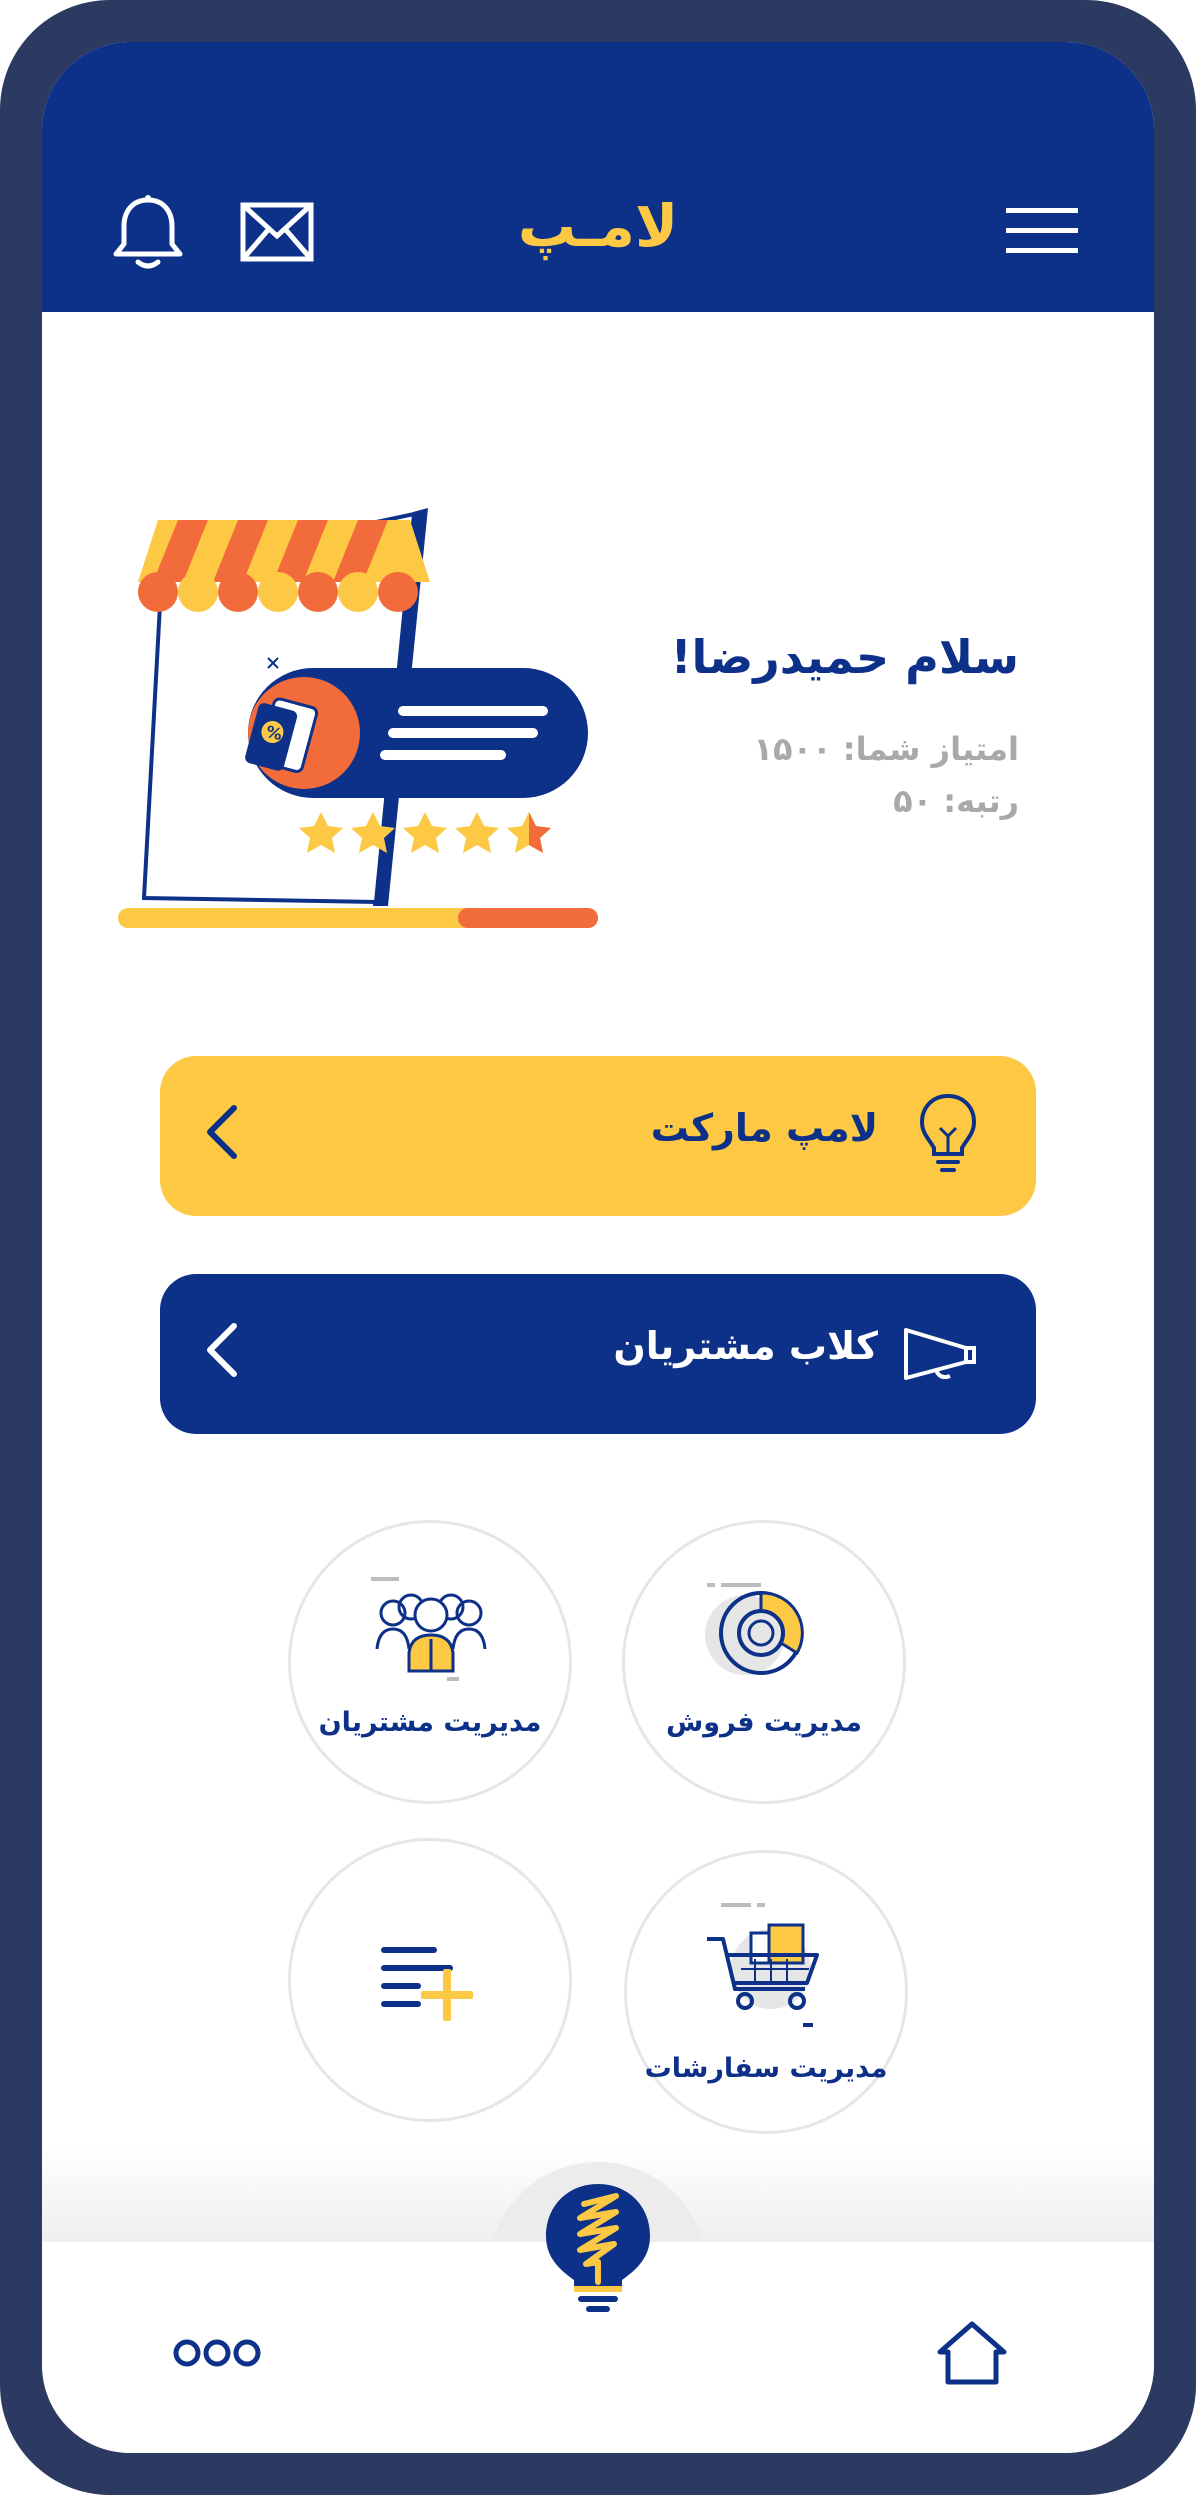 This screenshot has width=1196, height=2495. What do you see at coordinates (277, 234) in the screenshot?
I see `envelope-icon` at bounding box center [277, 234].